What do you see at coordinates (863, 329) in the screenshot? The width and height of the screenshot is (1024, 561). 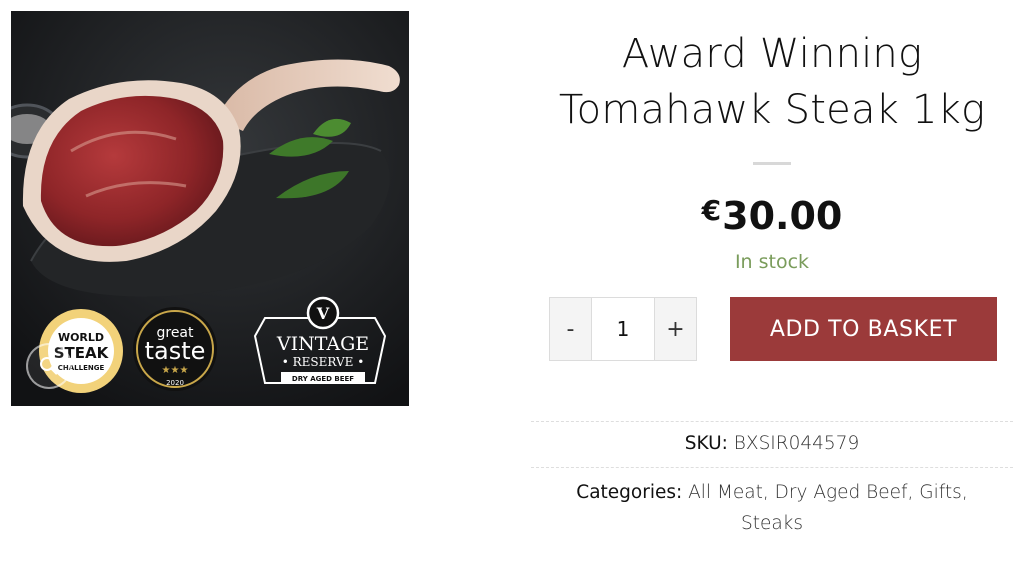 I see `add-to-basket-button: ADD TO BASKET` at bounding box center [863, 329].